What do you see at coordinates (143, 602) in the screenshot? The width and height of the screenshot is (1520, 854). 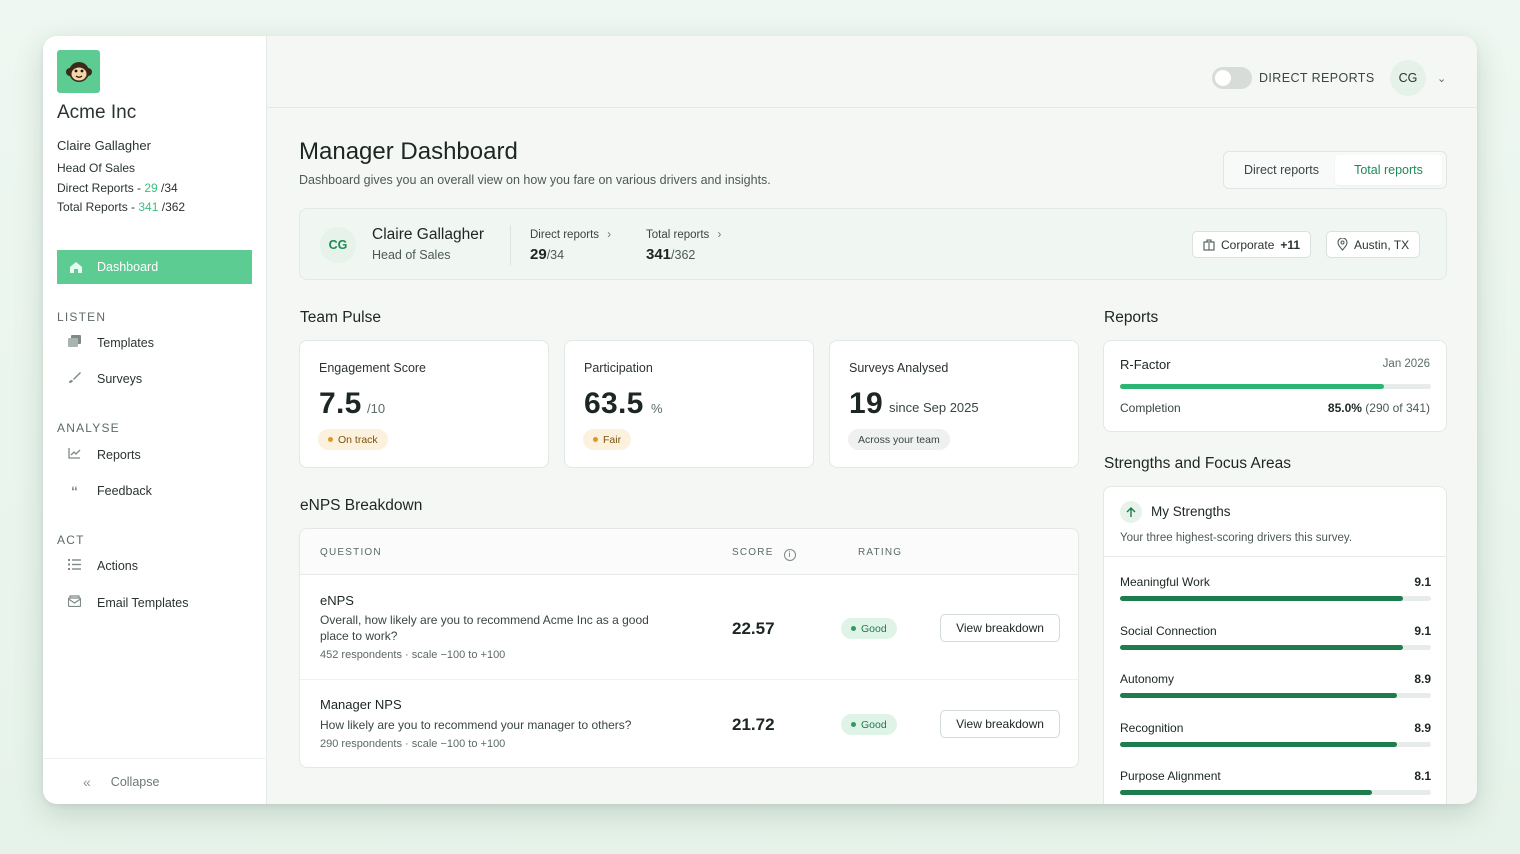 I see `sidebar-item-label: Email Templates` at bounding box center [143, 602].